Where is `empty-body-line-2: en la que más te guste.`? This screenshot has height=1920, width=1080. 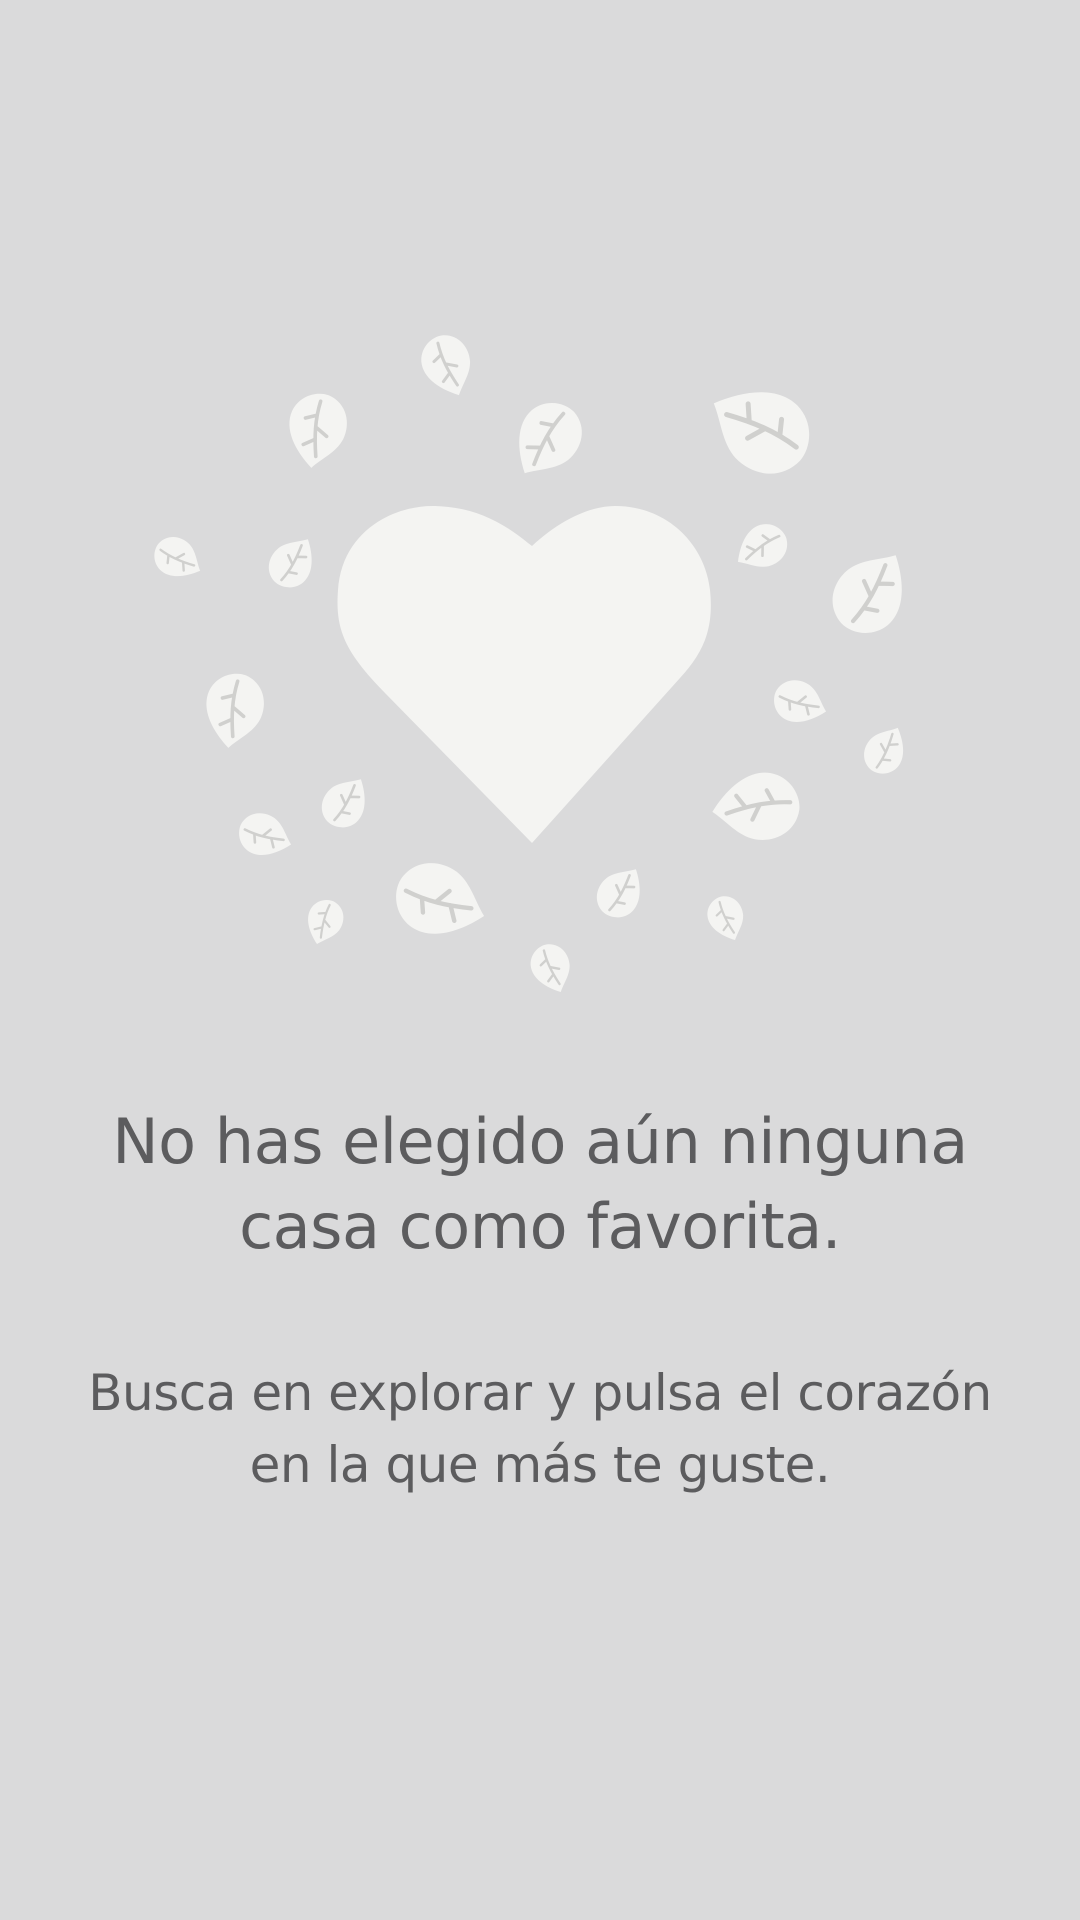
empty-body-line-2: en la que más te guste. is located at coordinates (540, 1465).